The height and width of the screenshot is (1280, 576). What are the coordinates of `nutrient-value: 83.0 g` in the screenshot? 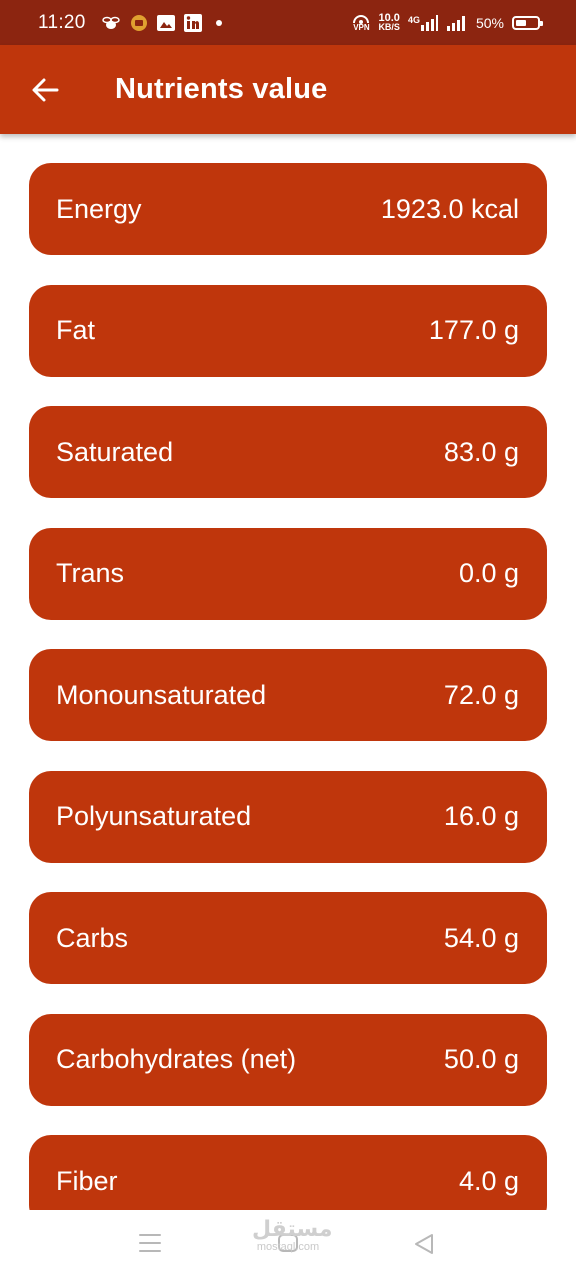 It's located at (481, 451).